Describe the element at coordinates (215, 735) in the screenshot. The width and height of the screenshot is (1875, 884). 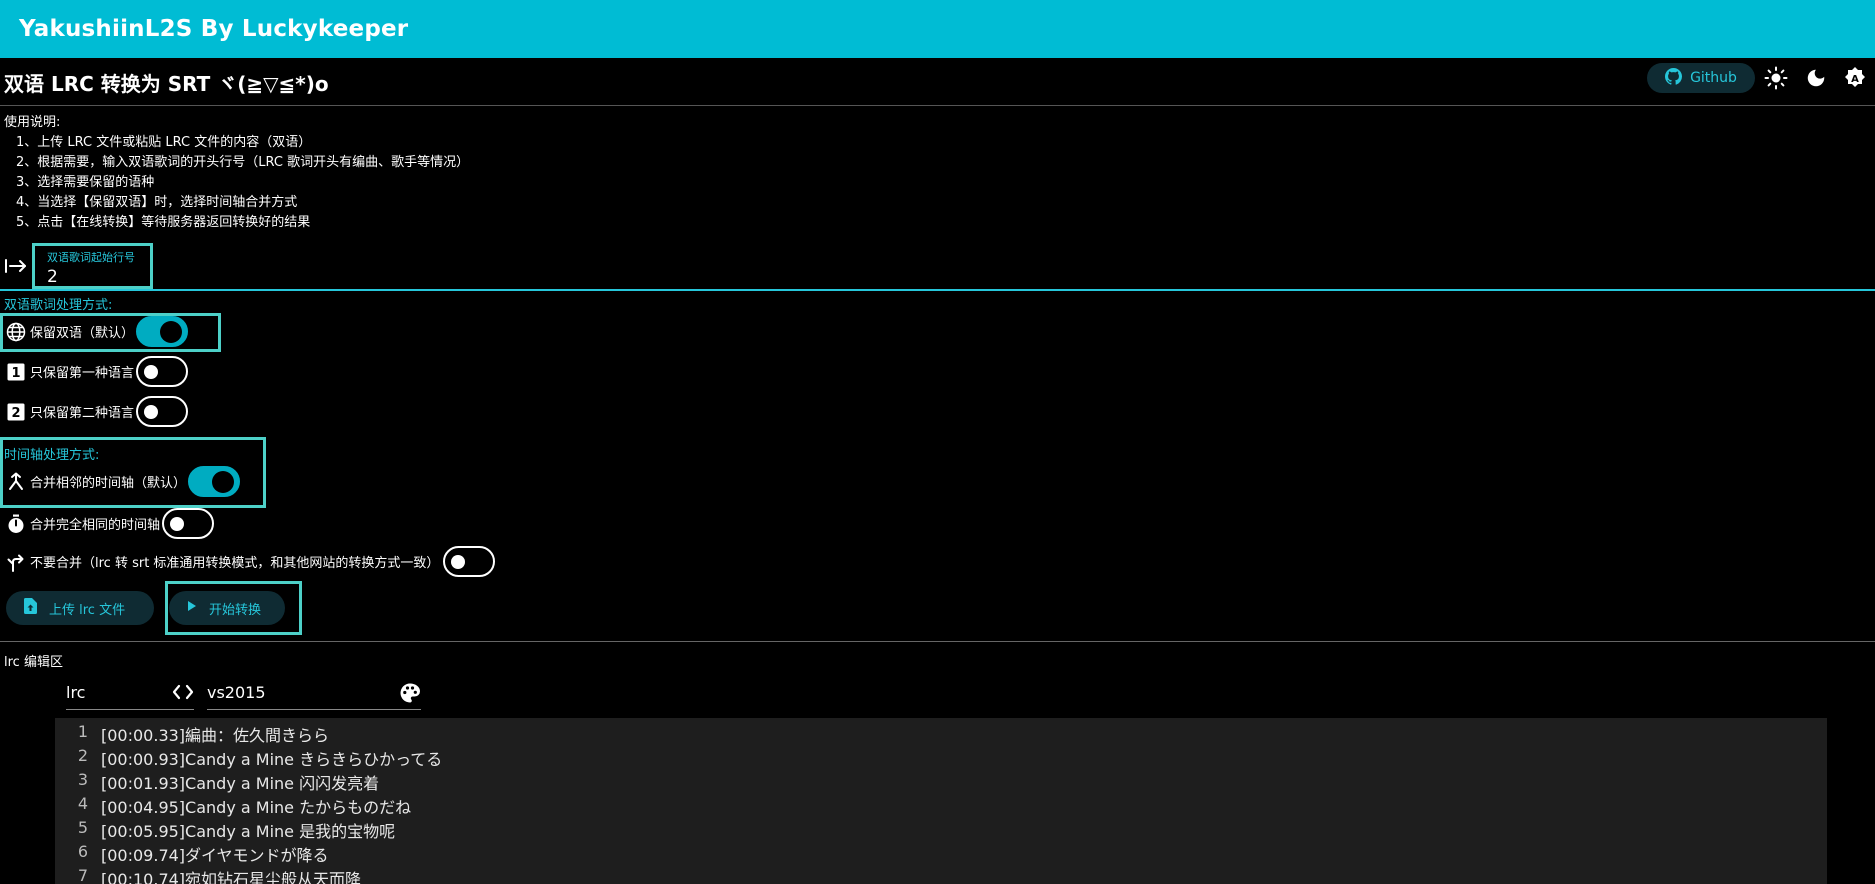
I see `line-text: [00:00.33]編曲：佐久間きらら` at that location.